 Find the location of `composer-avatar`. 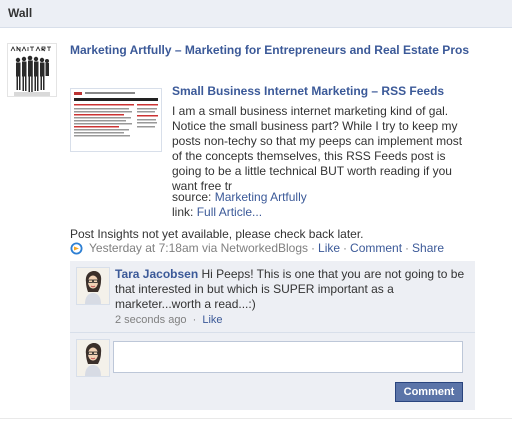

composer-avatar is located at coordinates (93, 358).